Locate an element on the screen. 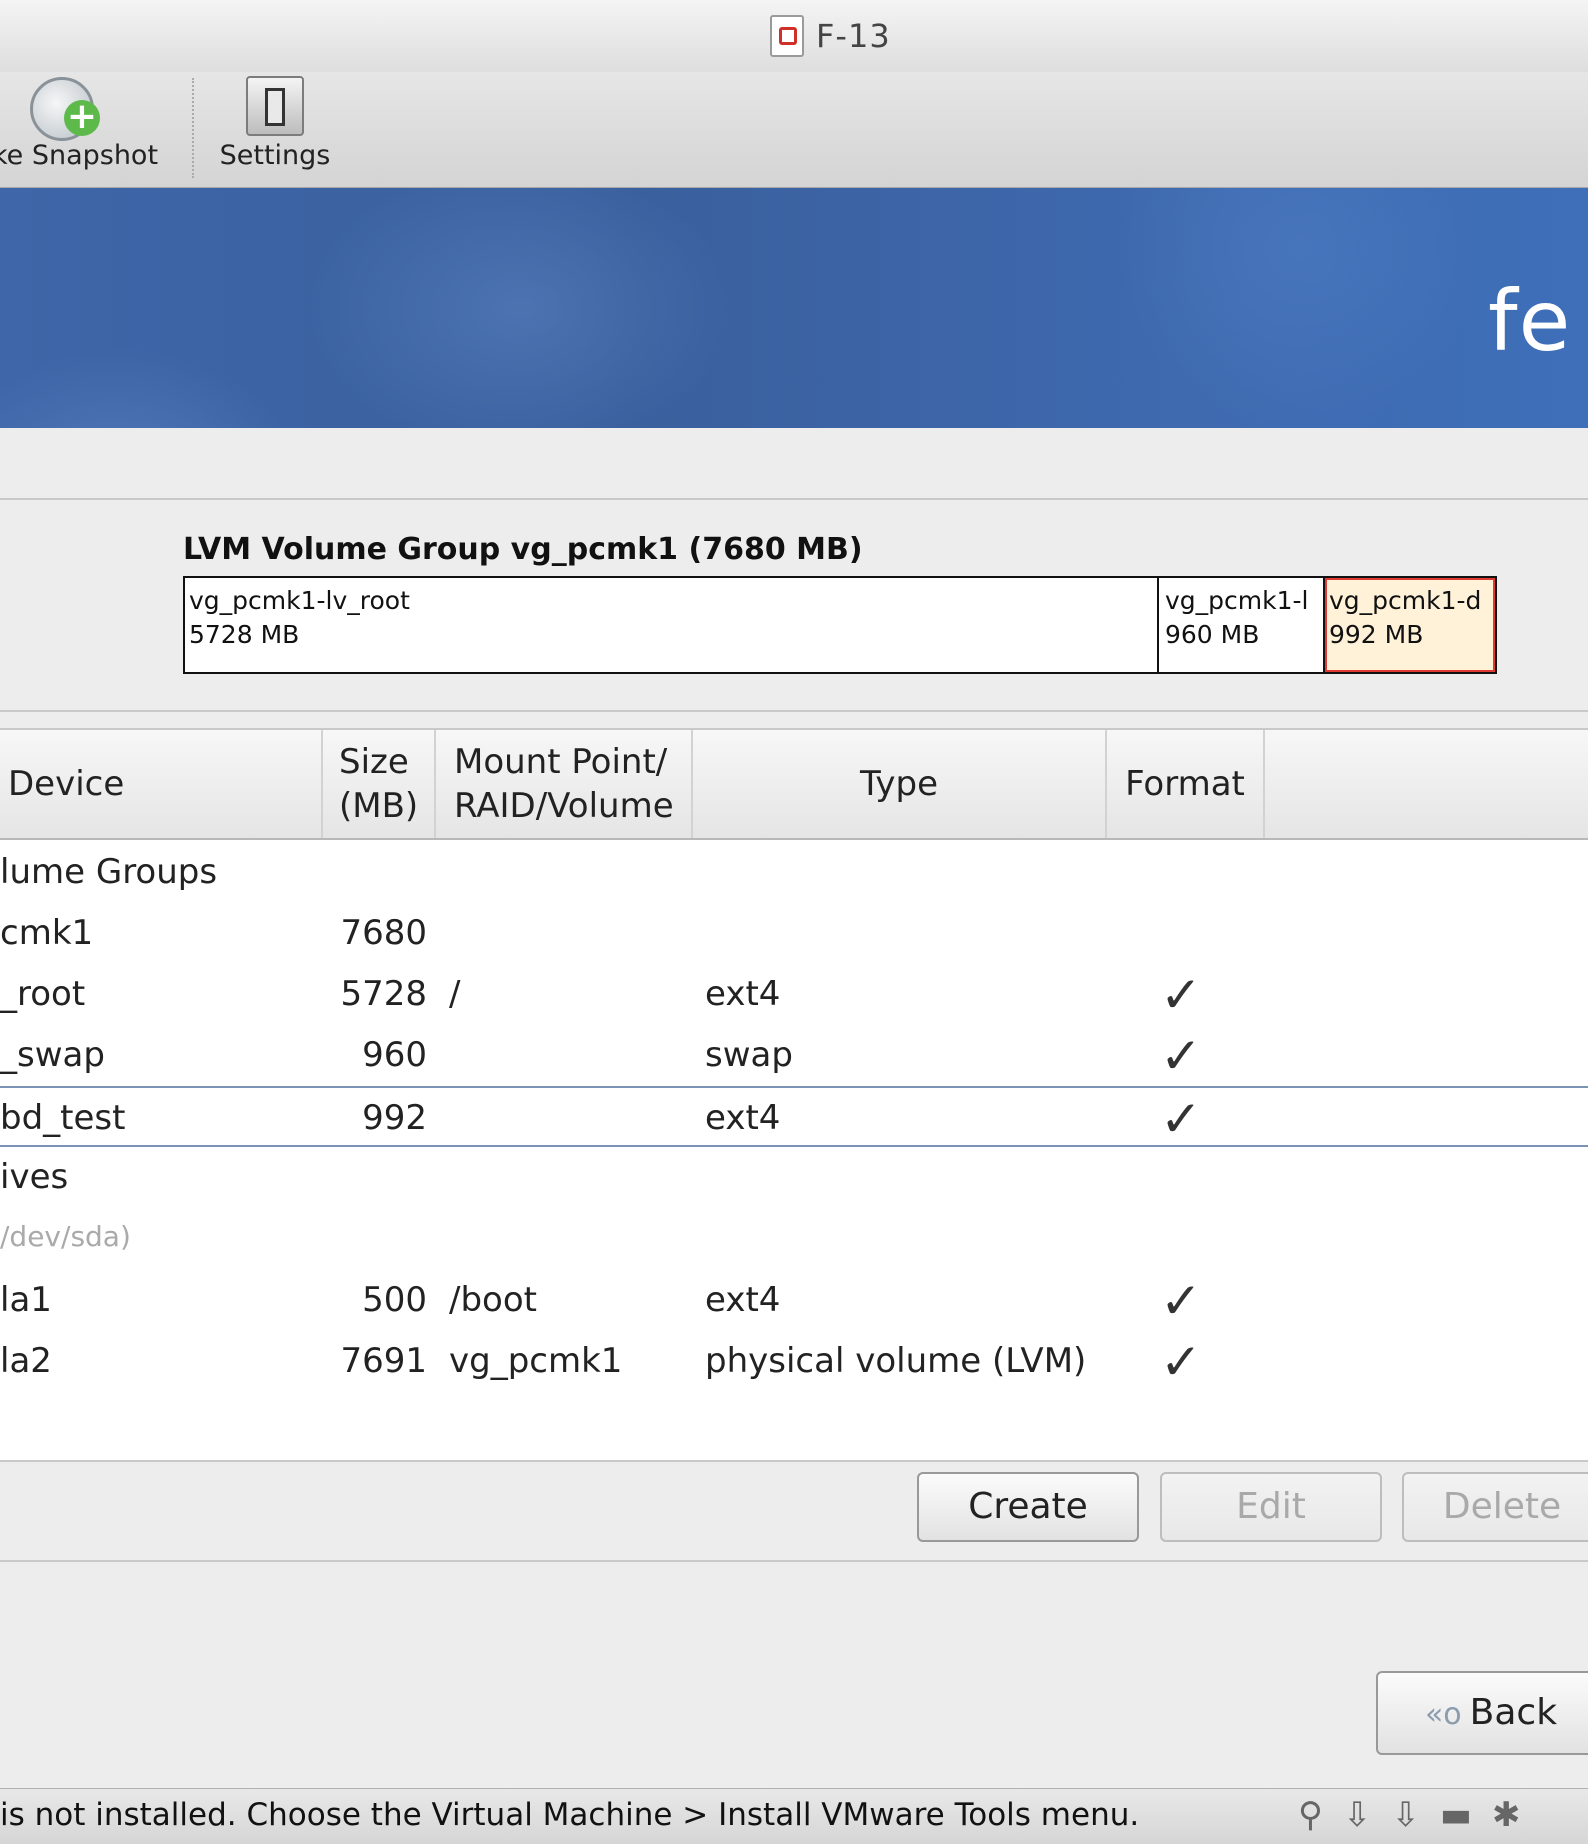 The width and height of the screenshot is (1588, 1844). size-cell: 500 is located at coordinates (394, 1300).